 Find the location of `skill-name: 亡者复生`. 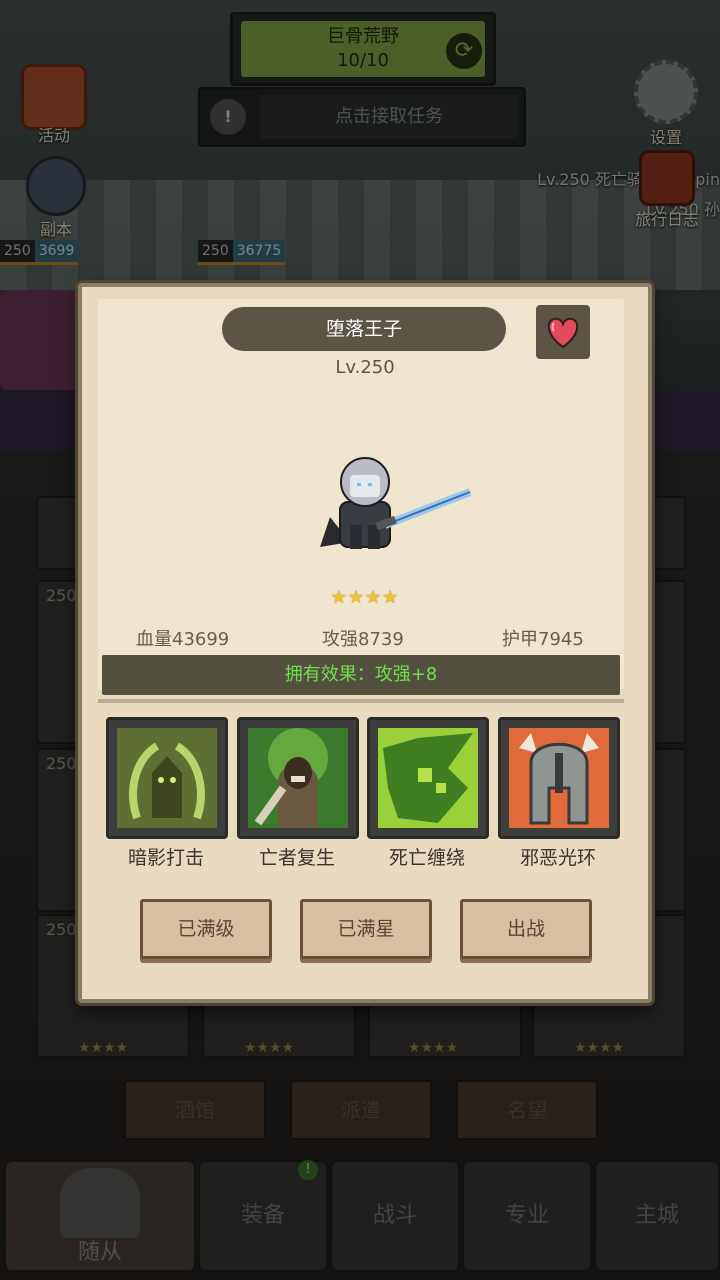

skill-name: 亡者复生 is located at coordinates (296, 858).